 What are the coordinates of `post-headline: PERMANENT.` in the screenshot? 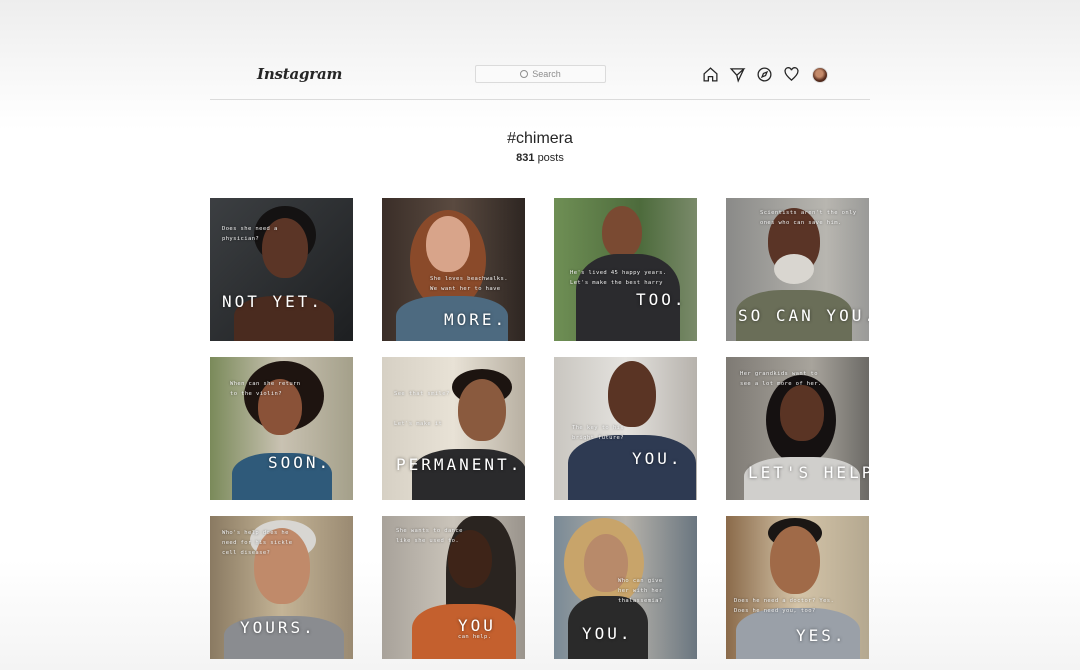 It's located at (459, 464).